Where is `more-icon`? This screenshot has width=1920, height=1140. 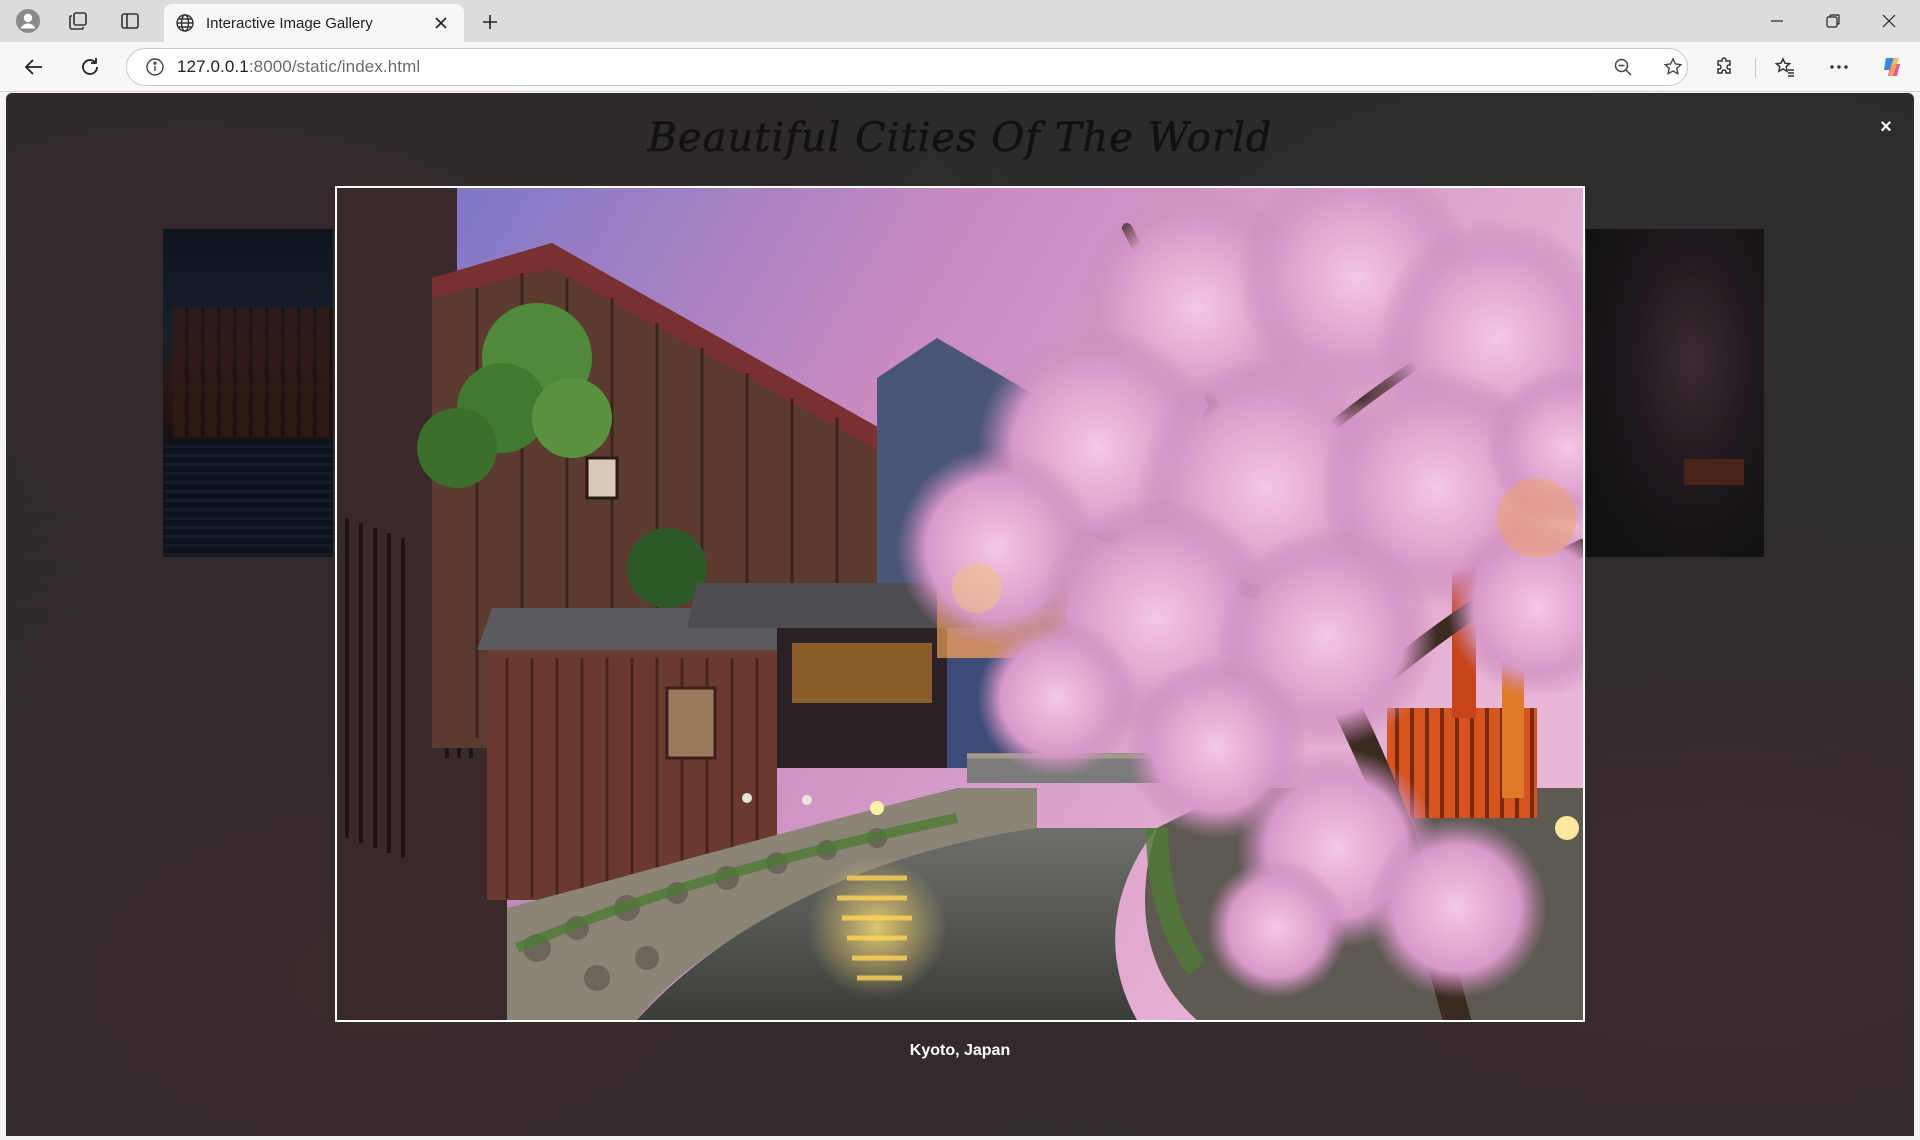 more-icon is located at coordinates (1839, 67).